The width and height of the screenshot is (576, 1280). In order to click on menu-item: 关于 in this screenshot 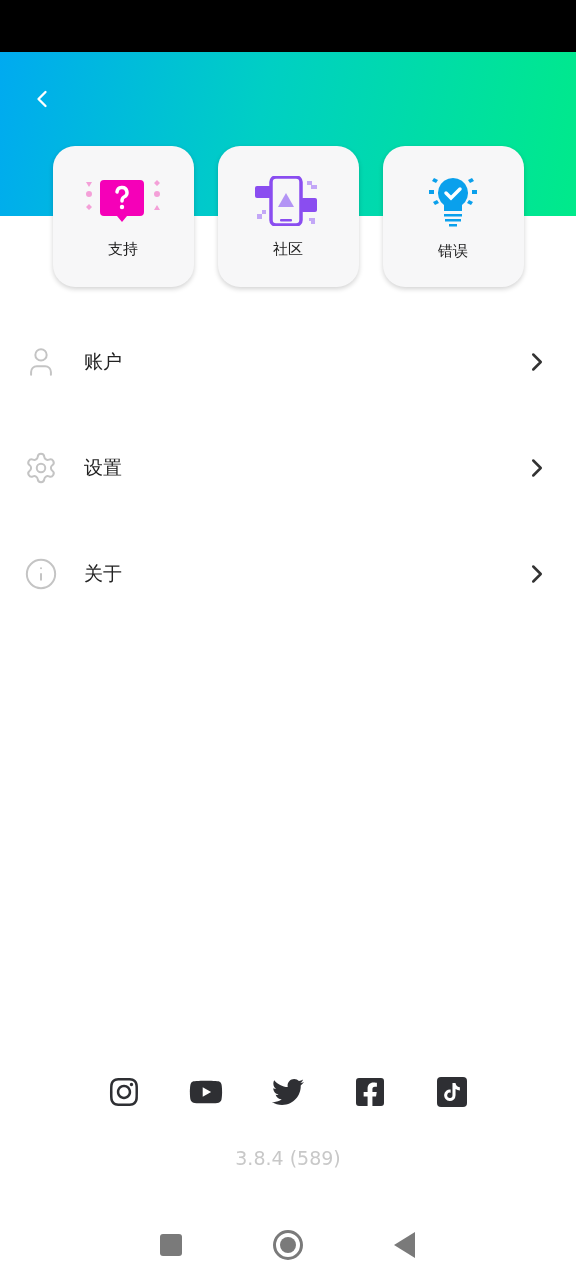, I will do `click(288, 574)`.